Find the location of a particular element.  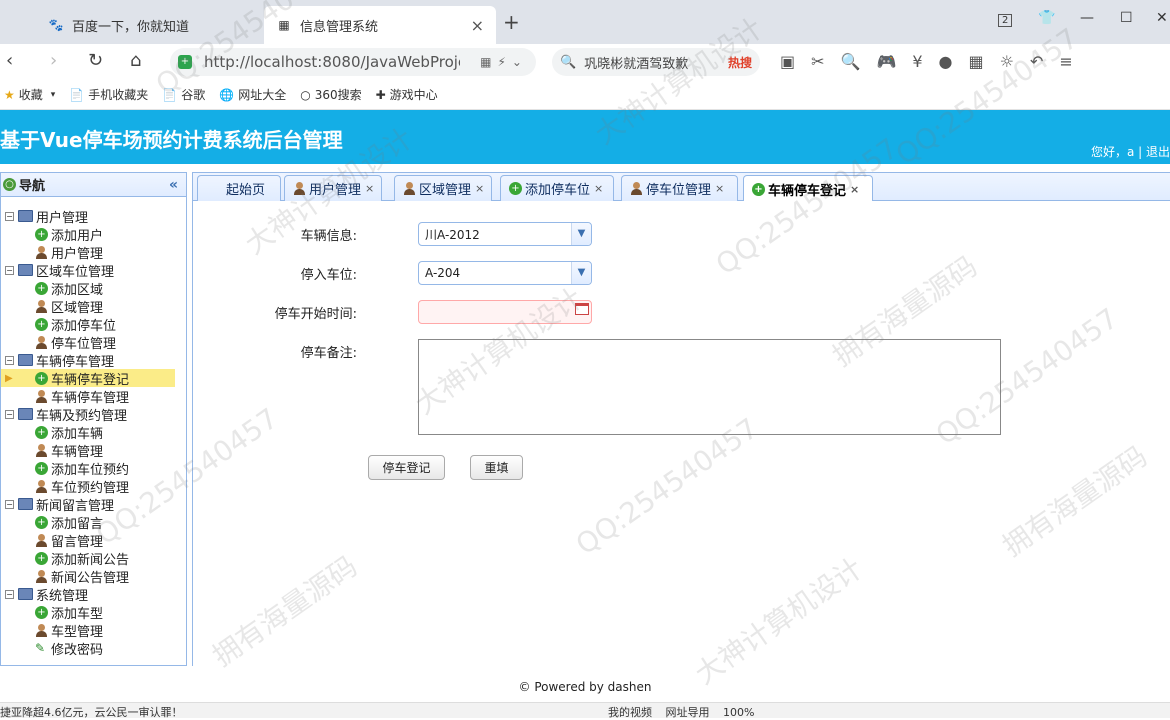

browser-tab-label: 百度一下，你就知道 is located at coordinates (131, 27).